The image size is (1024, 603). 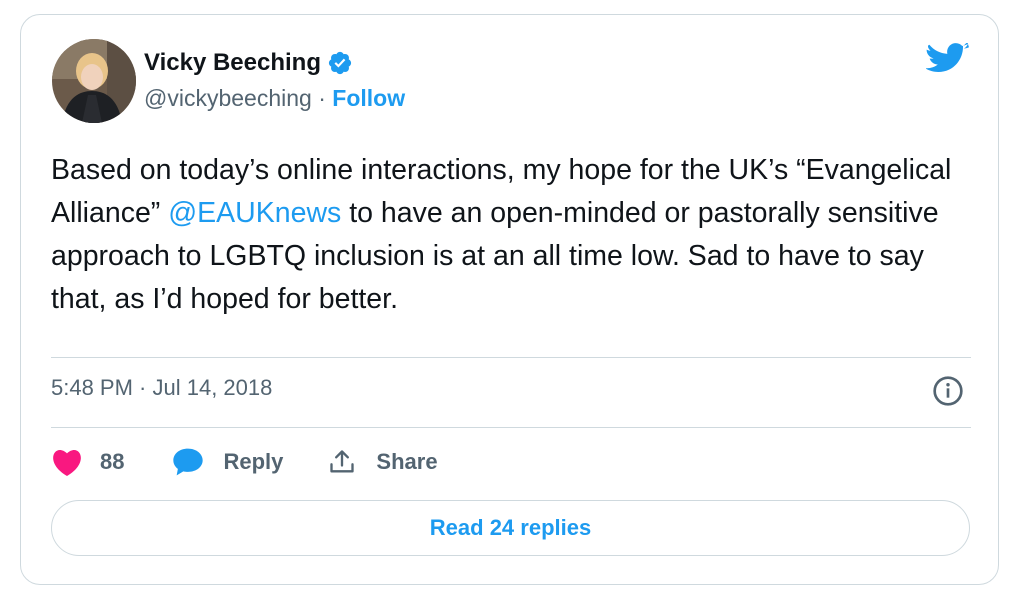 I want to click on author-name-row: Vicky Beeching, so click(x=248, y=63).